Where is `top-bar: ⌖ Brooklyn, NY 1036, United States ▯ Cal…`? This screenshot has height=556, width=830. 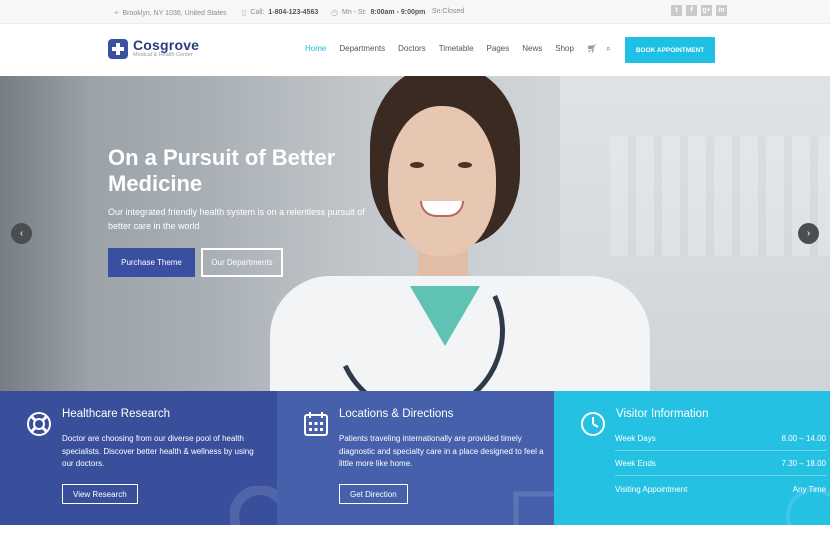 top-bar: ⌖ Brooklyn, NY 1036, United States ▯ Cal… is located at coordinates (415, 12).